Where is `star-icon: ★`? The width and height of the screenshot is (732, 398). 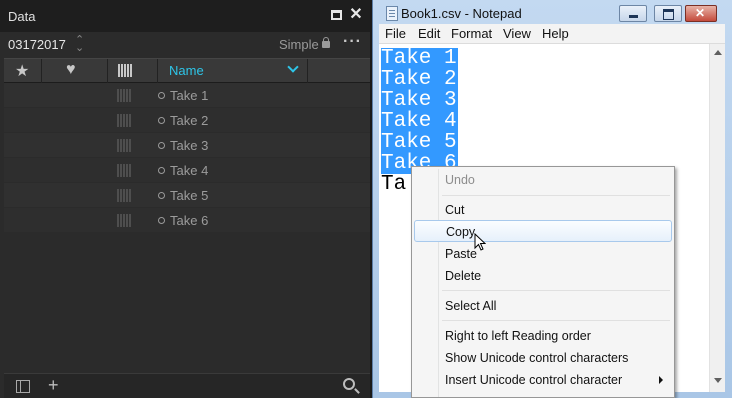
star-icon: ★ is located at coordinates (22, 71).